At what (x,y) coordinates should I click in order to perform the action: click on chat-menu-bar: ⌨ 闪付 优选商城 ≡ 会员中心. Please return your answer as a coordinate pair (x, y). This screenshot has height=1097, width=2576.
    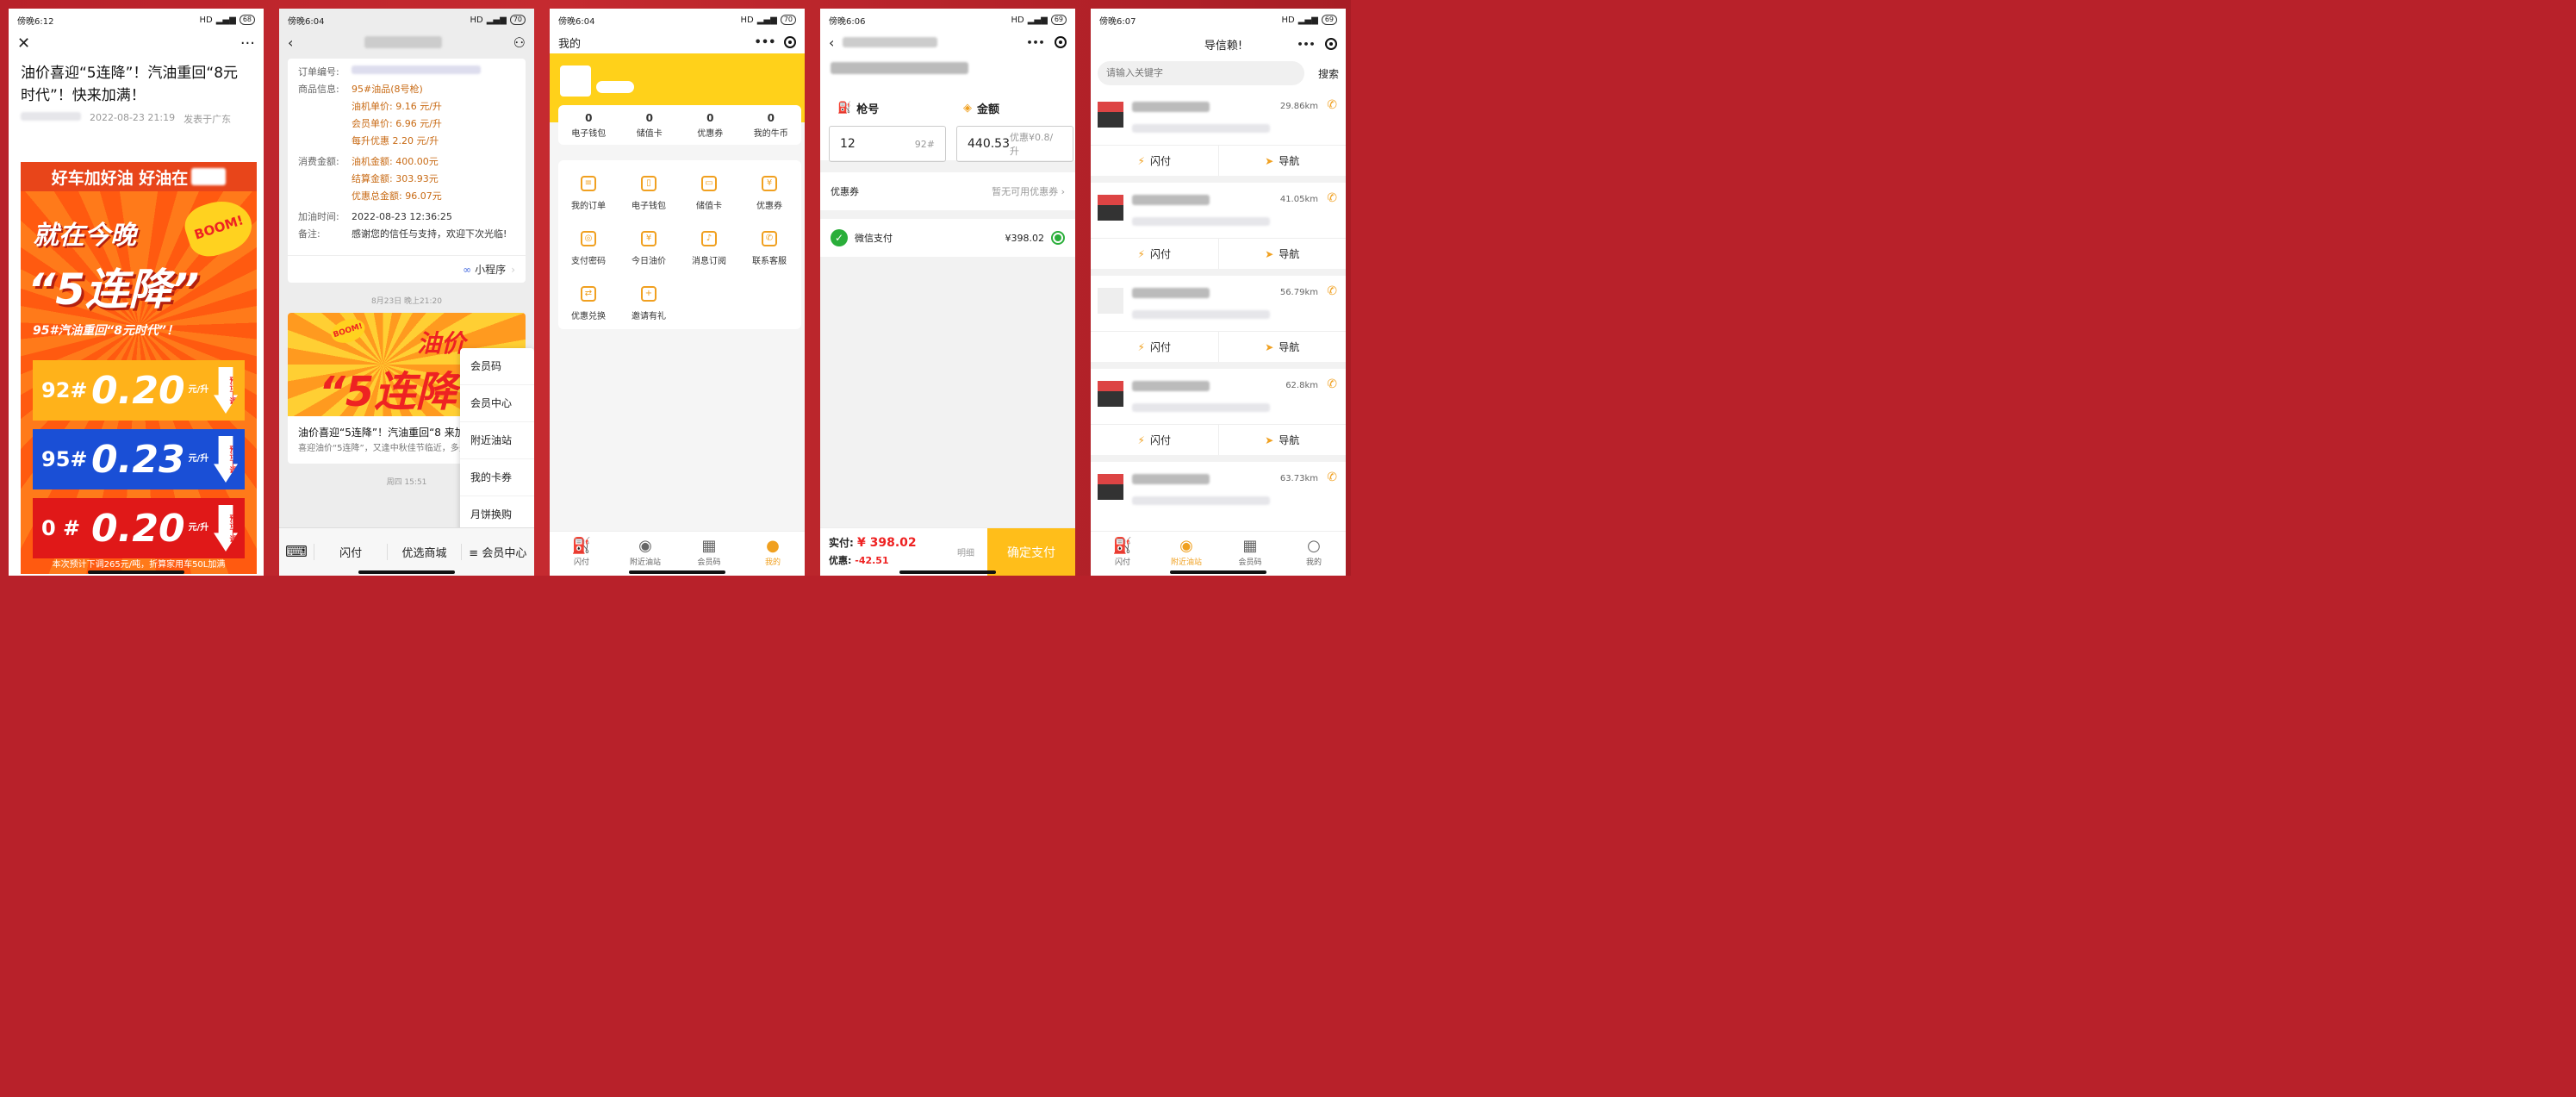
    Looking at the image, I should click on (407, 551).